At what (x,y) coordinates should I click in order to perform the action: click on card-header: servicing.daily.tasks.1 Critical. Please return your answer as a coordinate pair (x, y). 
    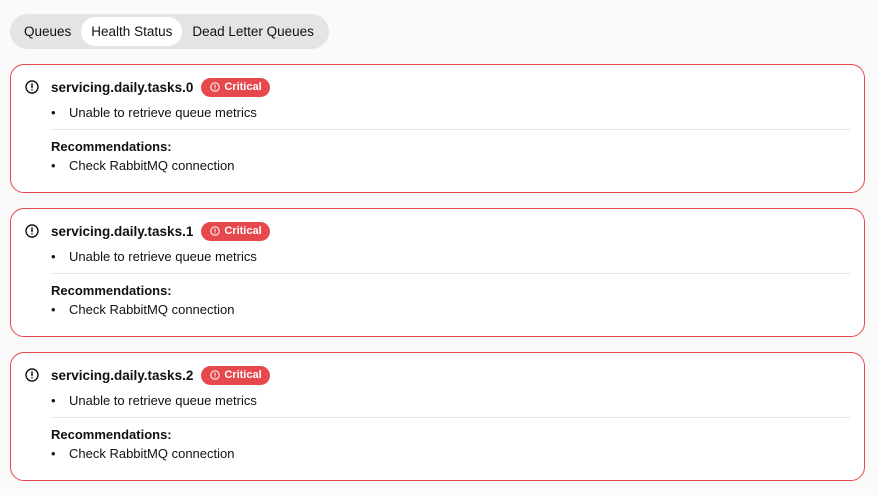
    Looking at the image, I should click on (147, 231).